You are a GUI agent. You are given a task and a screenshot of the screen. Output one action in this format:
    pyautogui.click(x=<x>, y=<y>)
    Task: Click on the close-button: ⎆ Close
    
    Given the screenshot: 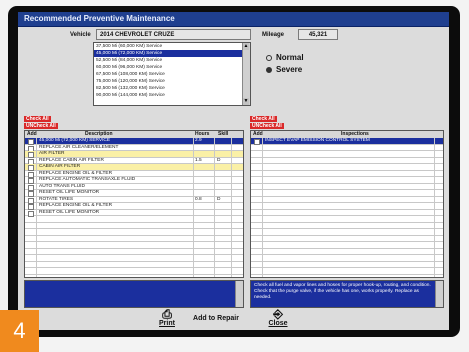 What is the action you would take?
    pyautogui.click(x=278, y=317)
    